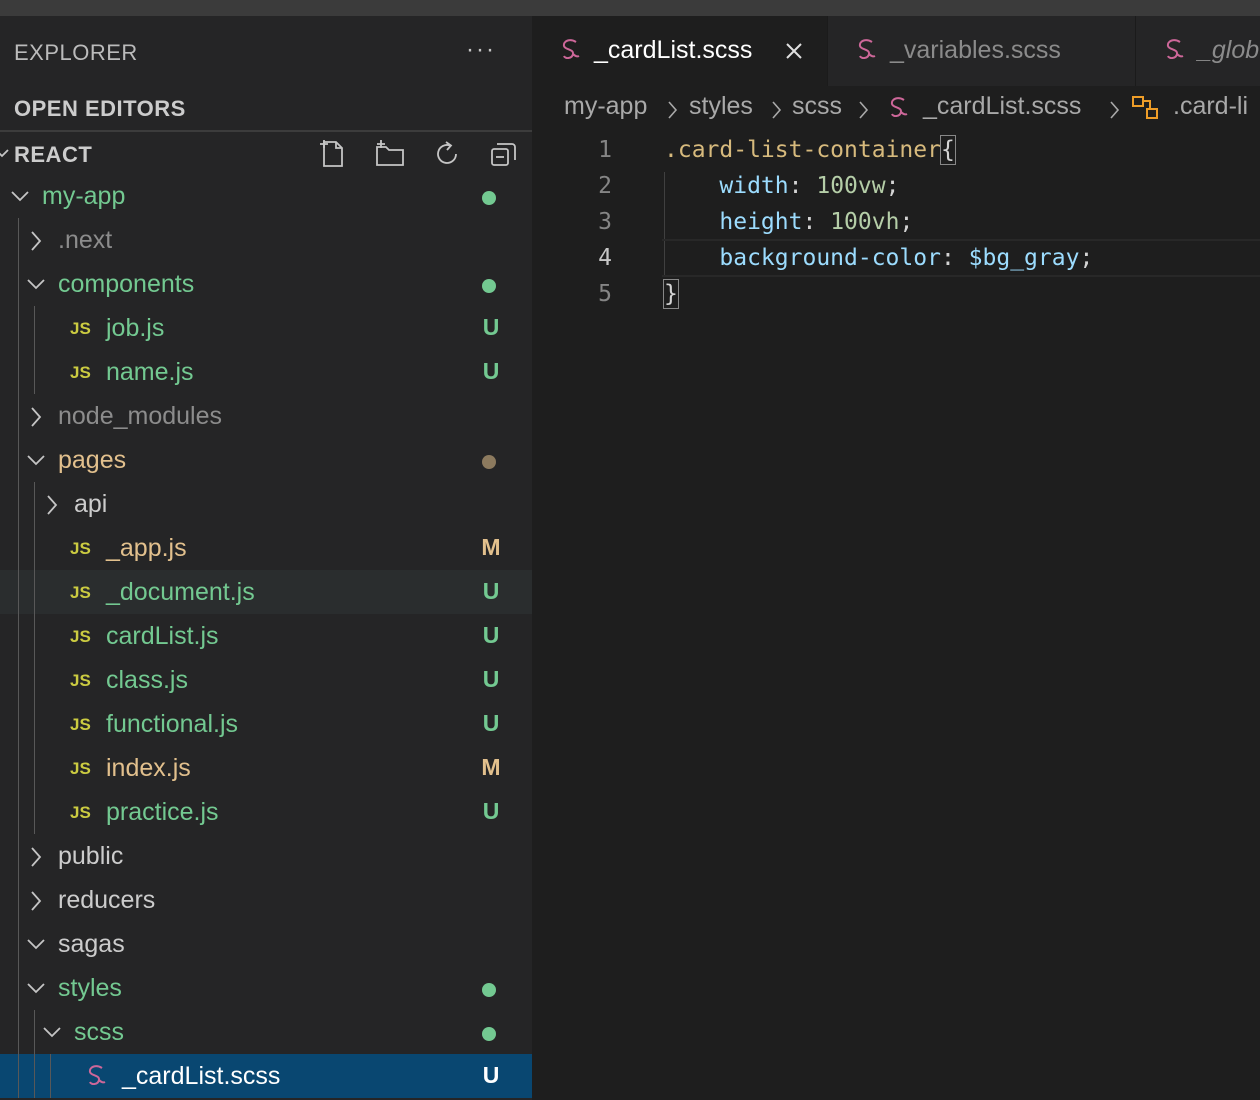 The width and height of the screenshot is (1260, 1100). I want to click on editor-tab-bar: _cardList.scss _variables.scss _glob, so click(896, 51).